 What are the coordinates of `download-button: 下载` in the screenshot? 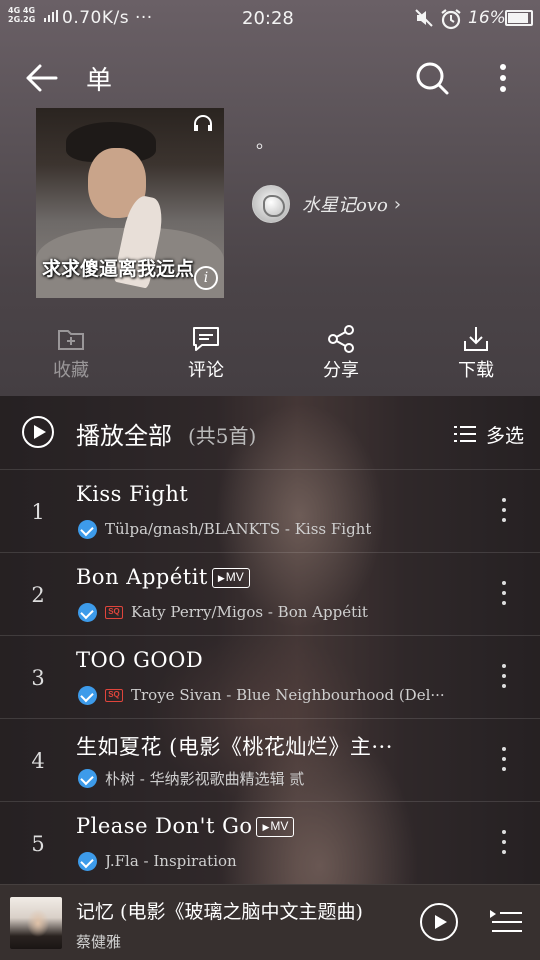 It's located at (476, 354).